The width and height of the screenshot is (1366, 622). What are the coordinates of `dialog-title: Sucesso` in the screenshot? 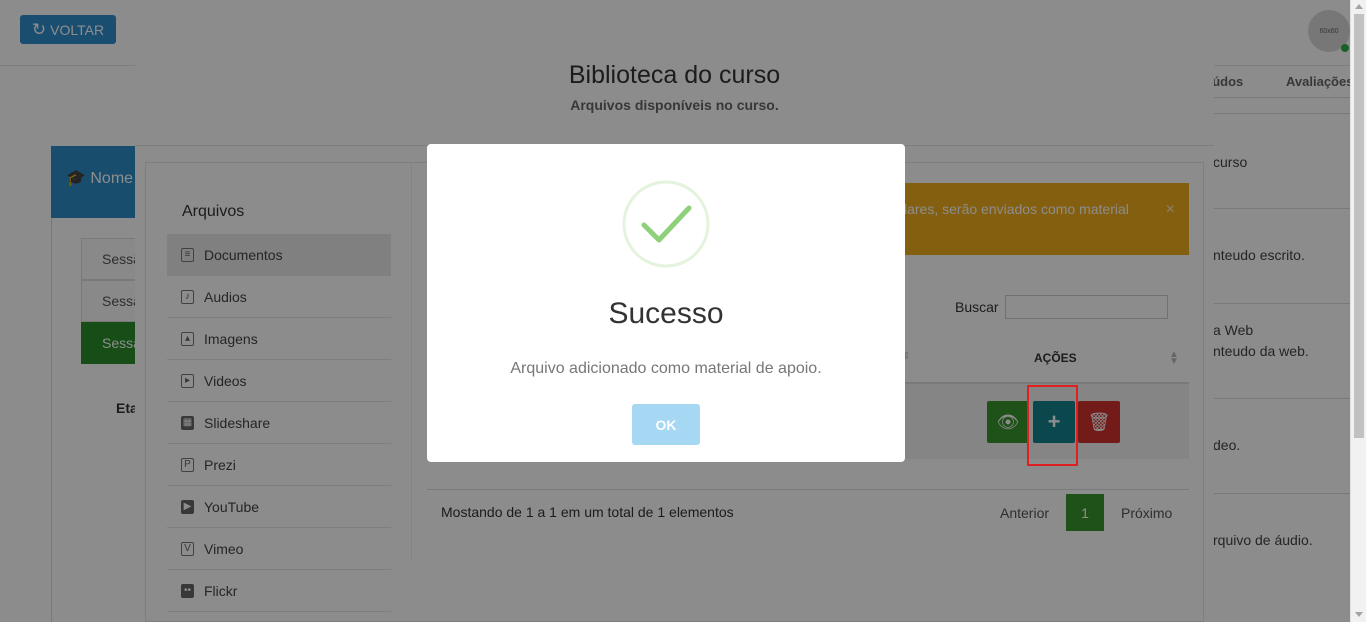 It's located at (666, 313).